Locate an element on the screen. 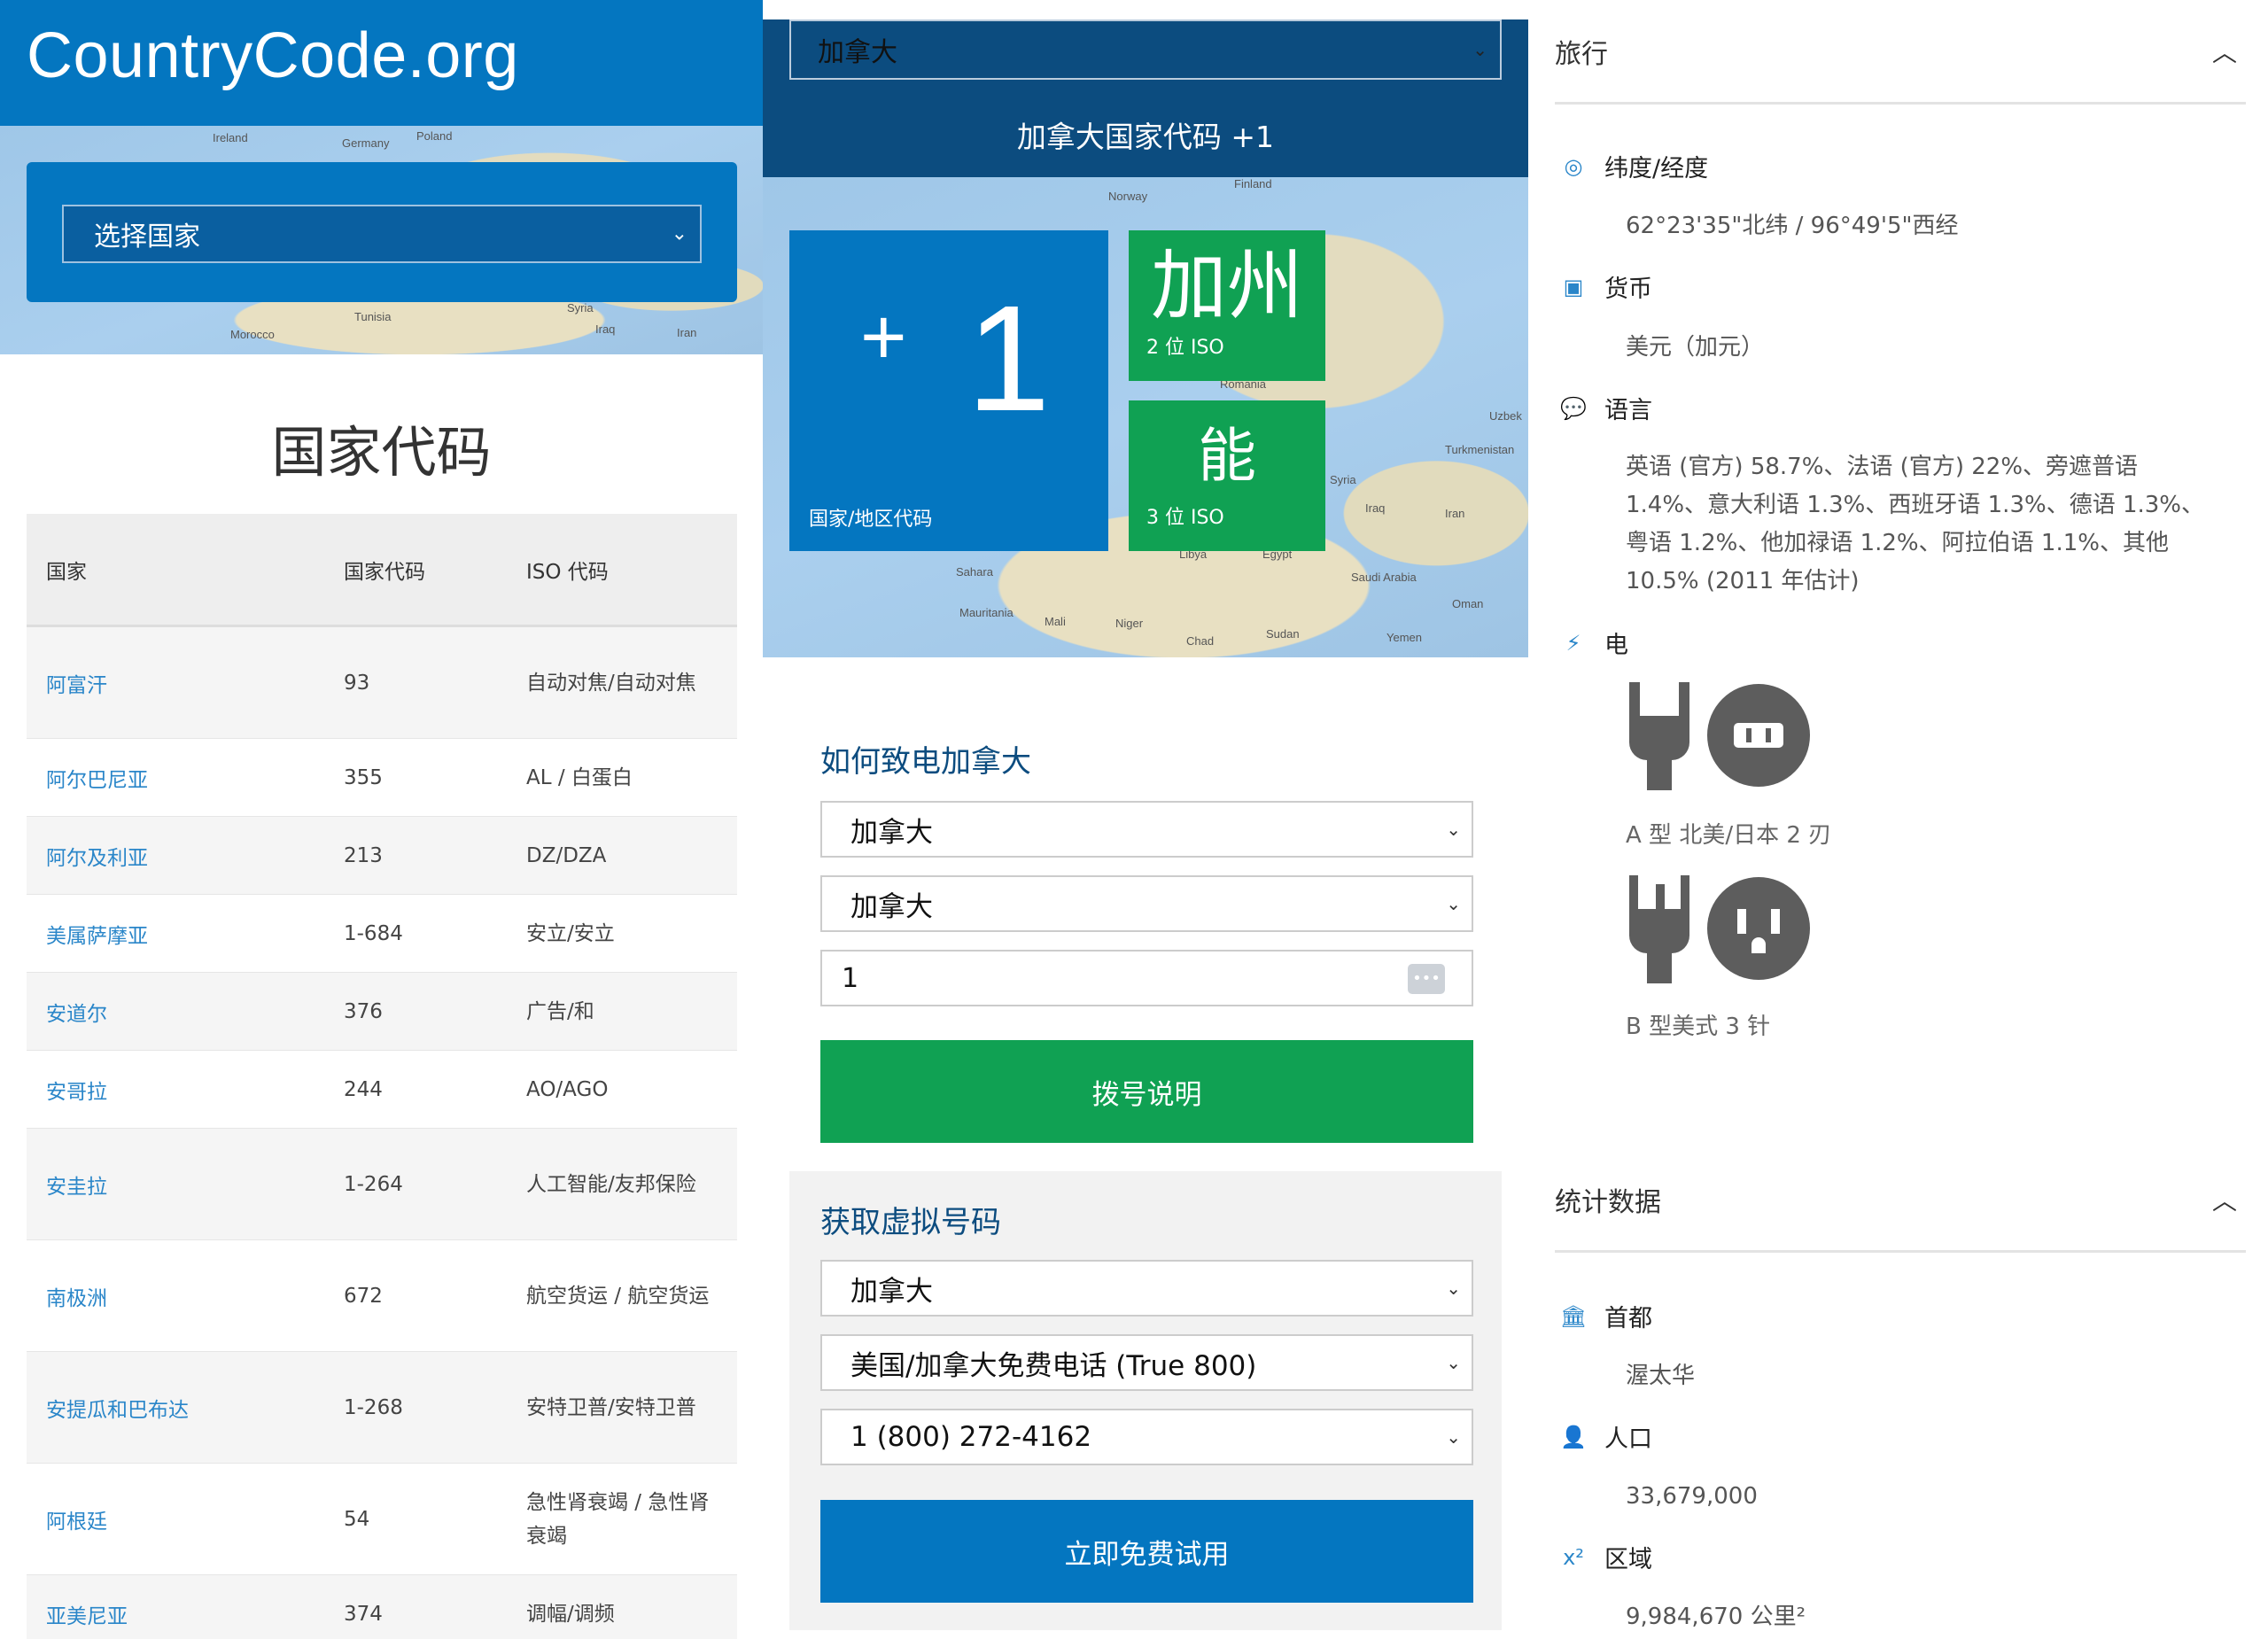  table-row: 亚美尼亚 374 调幅/调频 is located at coordinates (382, 1607).